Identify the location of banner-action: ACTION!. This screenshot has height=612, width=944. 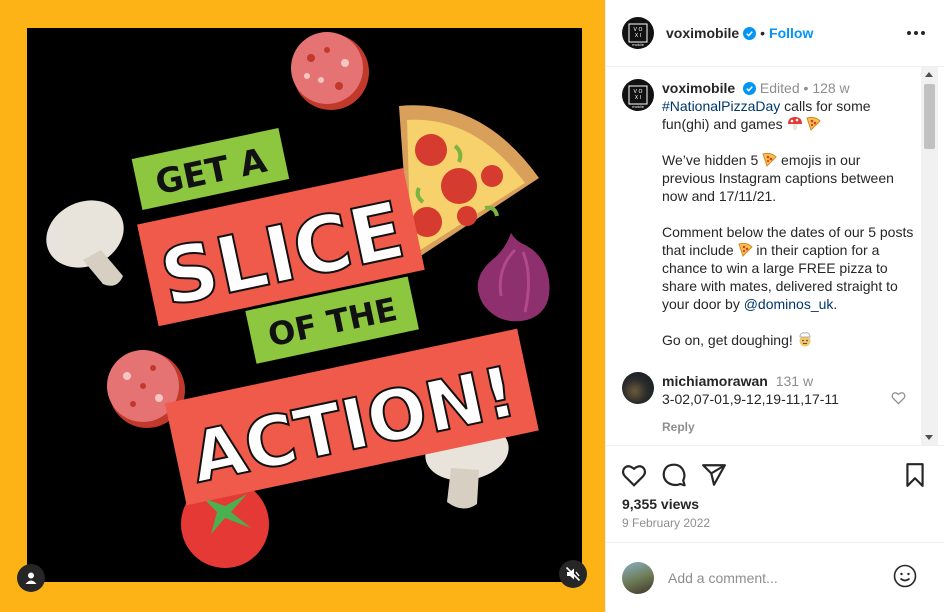
(352, 417).